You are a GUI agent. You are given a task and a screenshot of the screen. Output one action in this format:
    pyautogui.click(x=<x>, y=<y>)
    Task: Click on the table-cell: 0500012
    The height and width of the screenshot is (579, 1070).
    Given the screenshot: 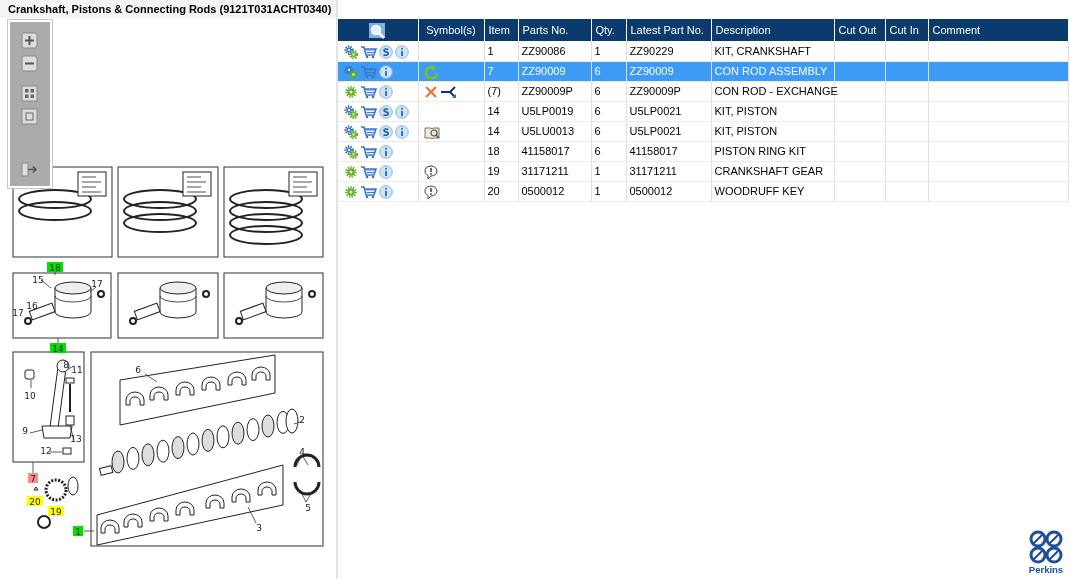 What is the action you would take?
    pyautogui.click(x=554, y=191)
    